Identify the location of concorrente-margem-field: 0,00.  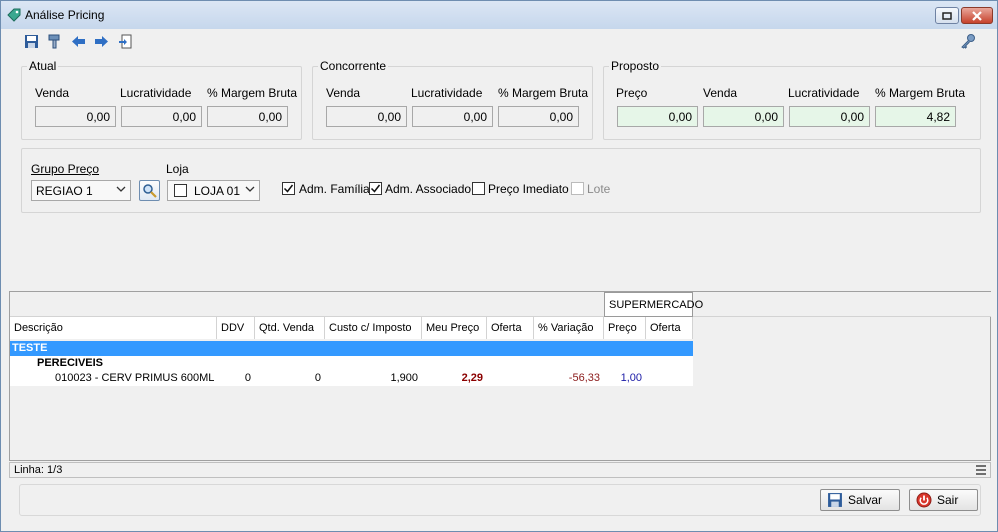
(538, 116).